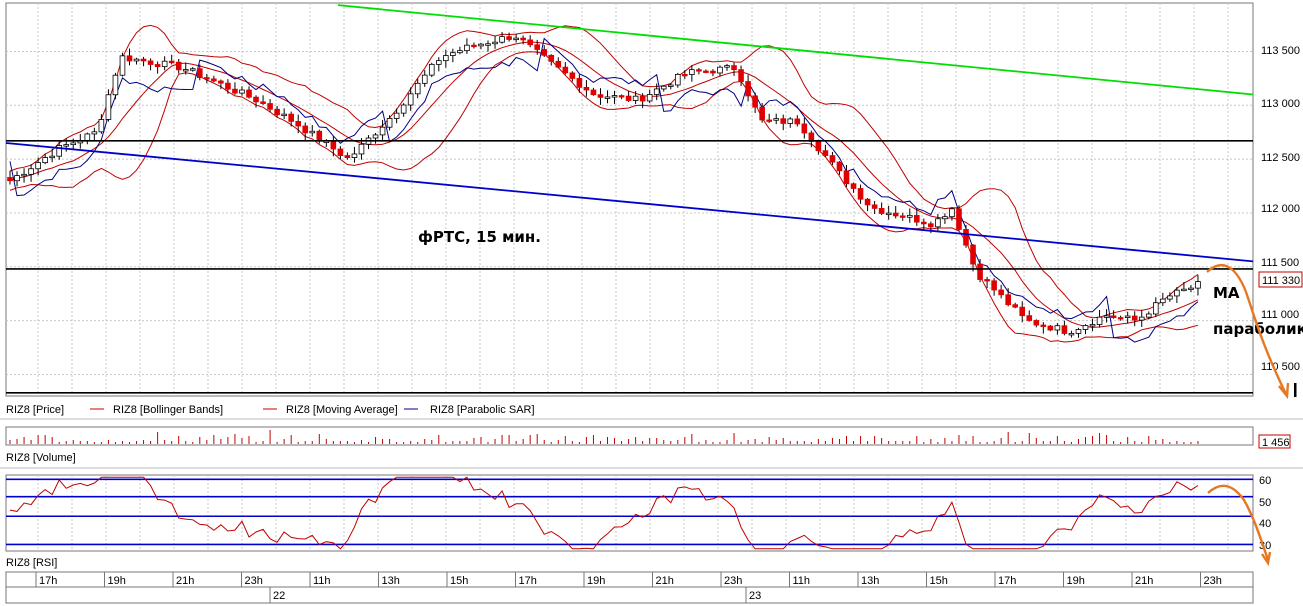  I want to click on annotation-ma: MA, so click(1226, 293).